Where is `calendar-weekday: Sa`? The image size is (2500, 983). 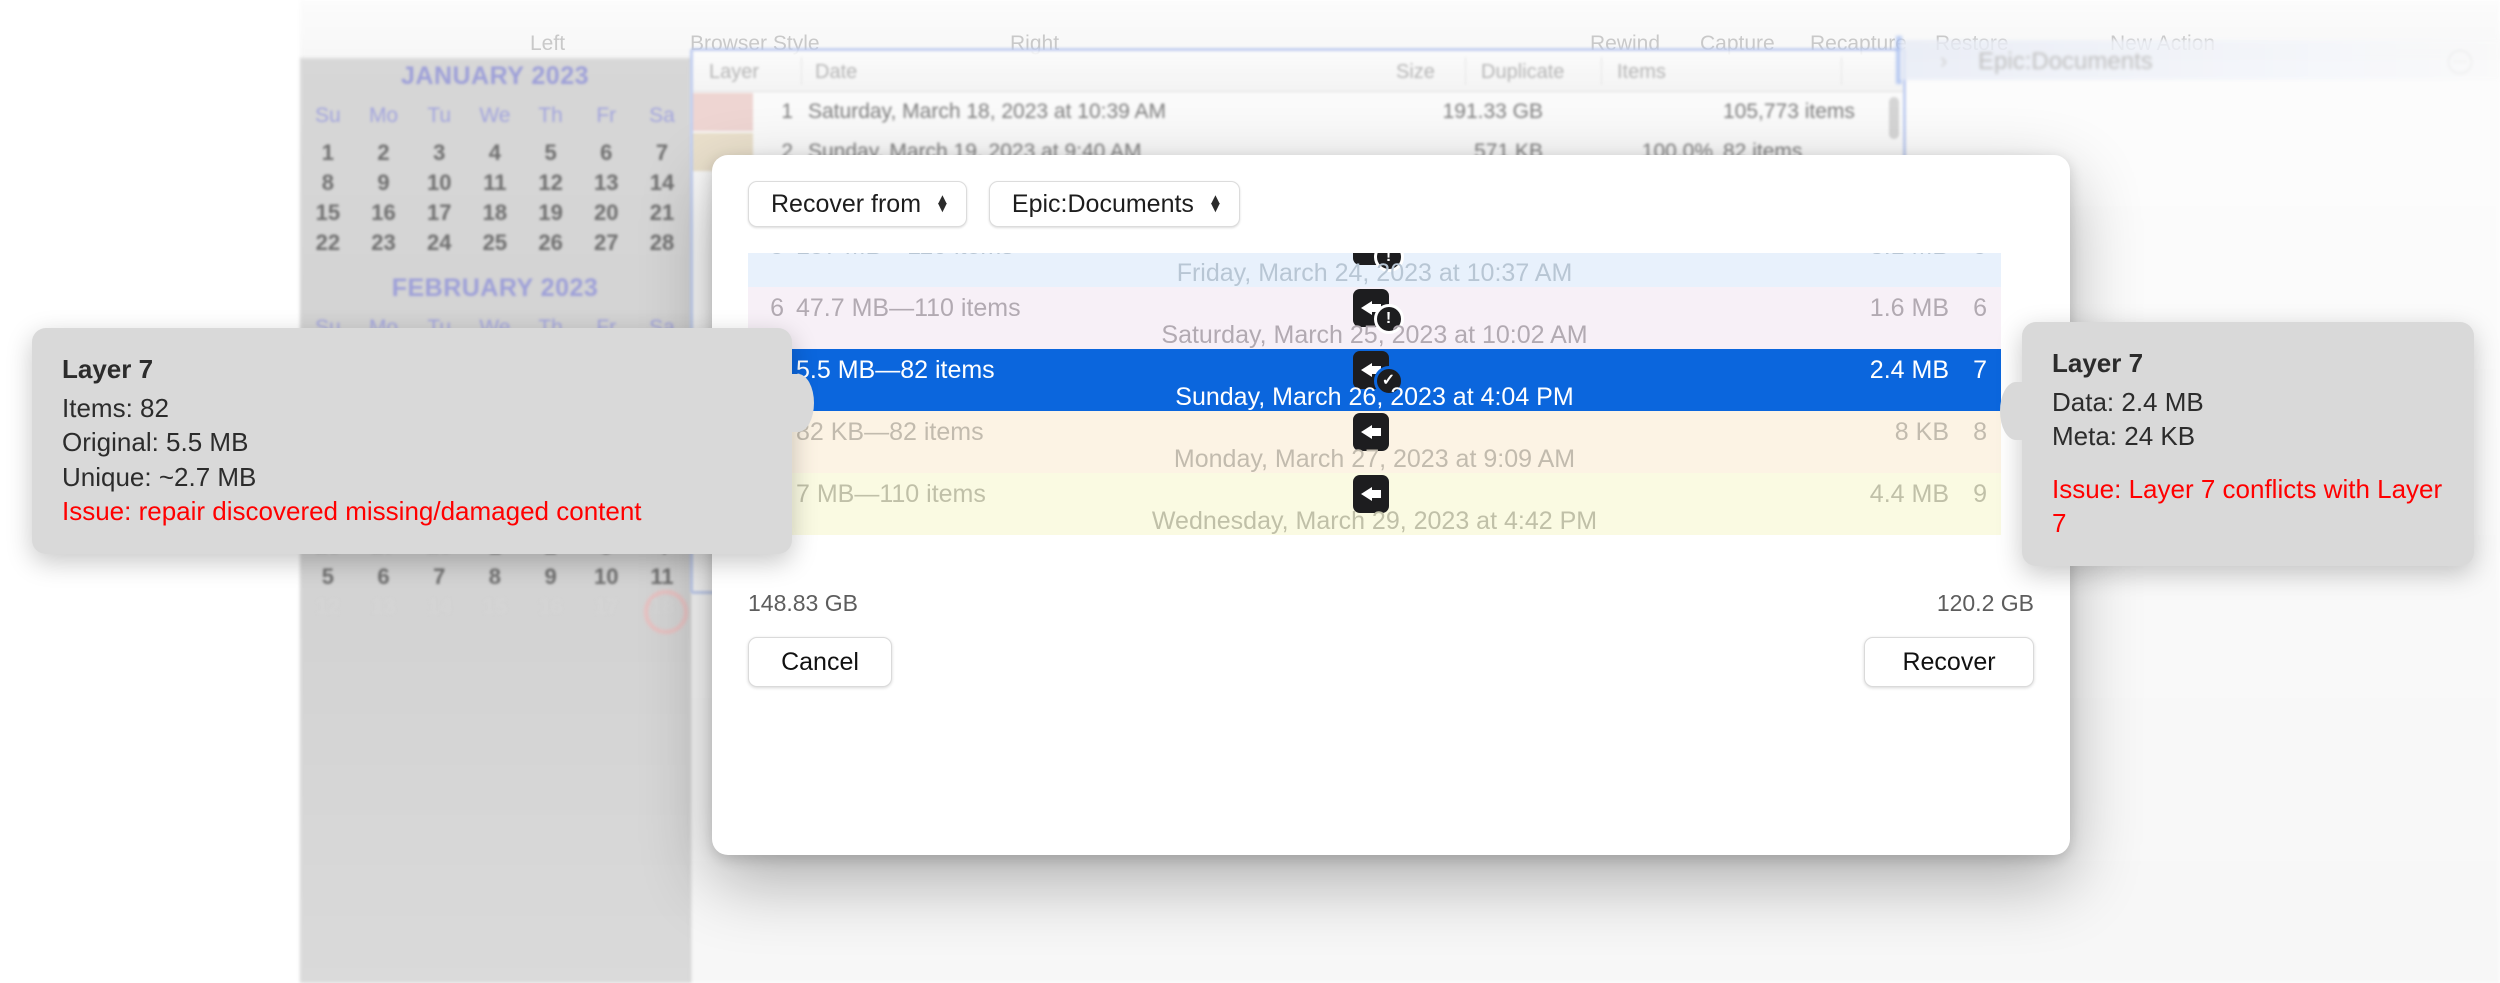 calendar-weekday: Sa is located at coordinates (662, 115).